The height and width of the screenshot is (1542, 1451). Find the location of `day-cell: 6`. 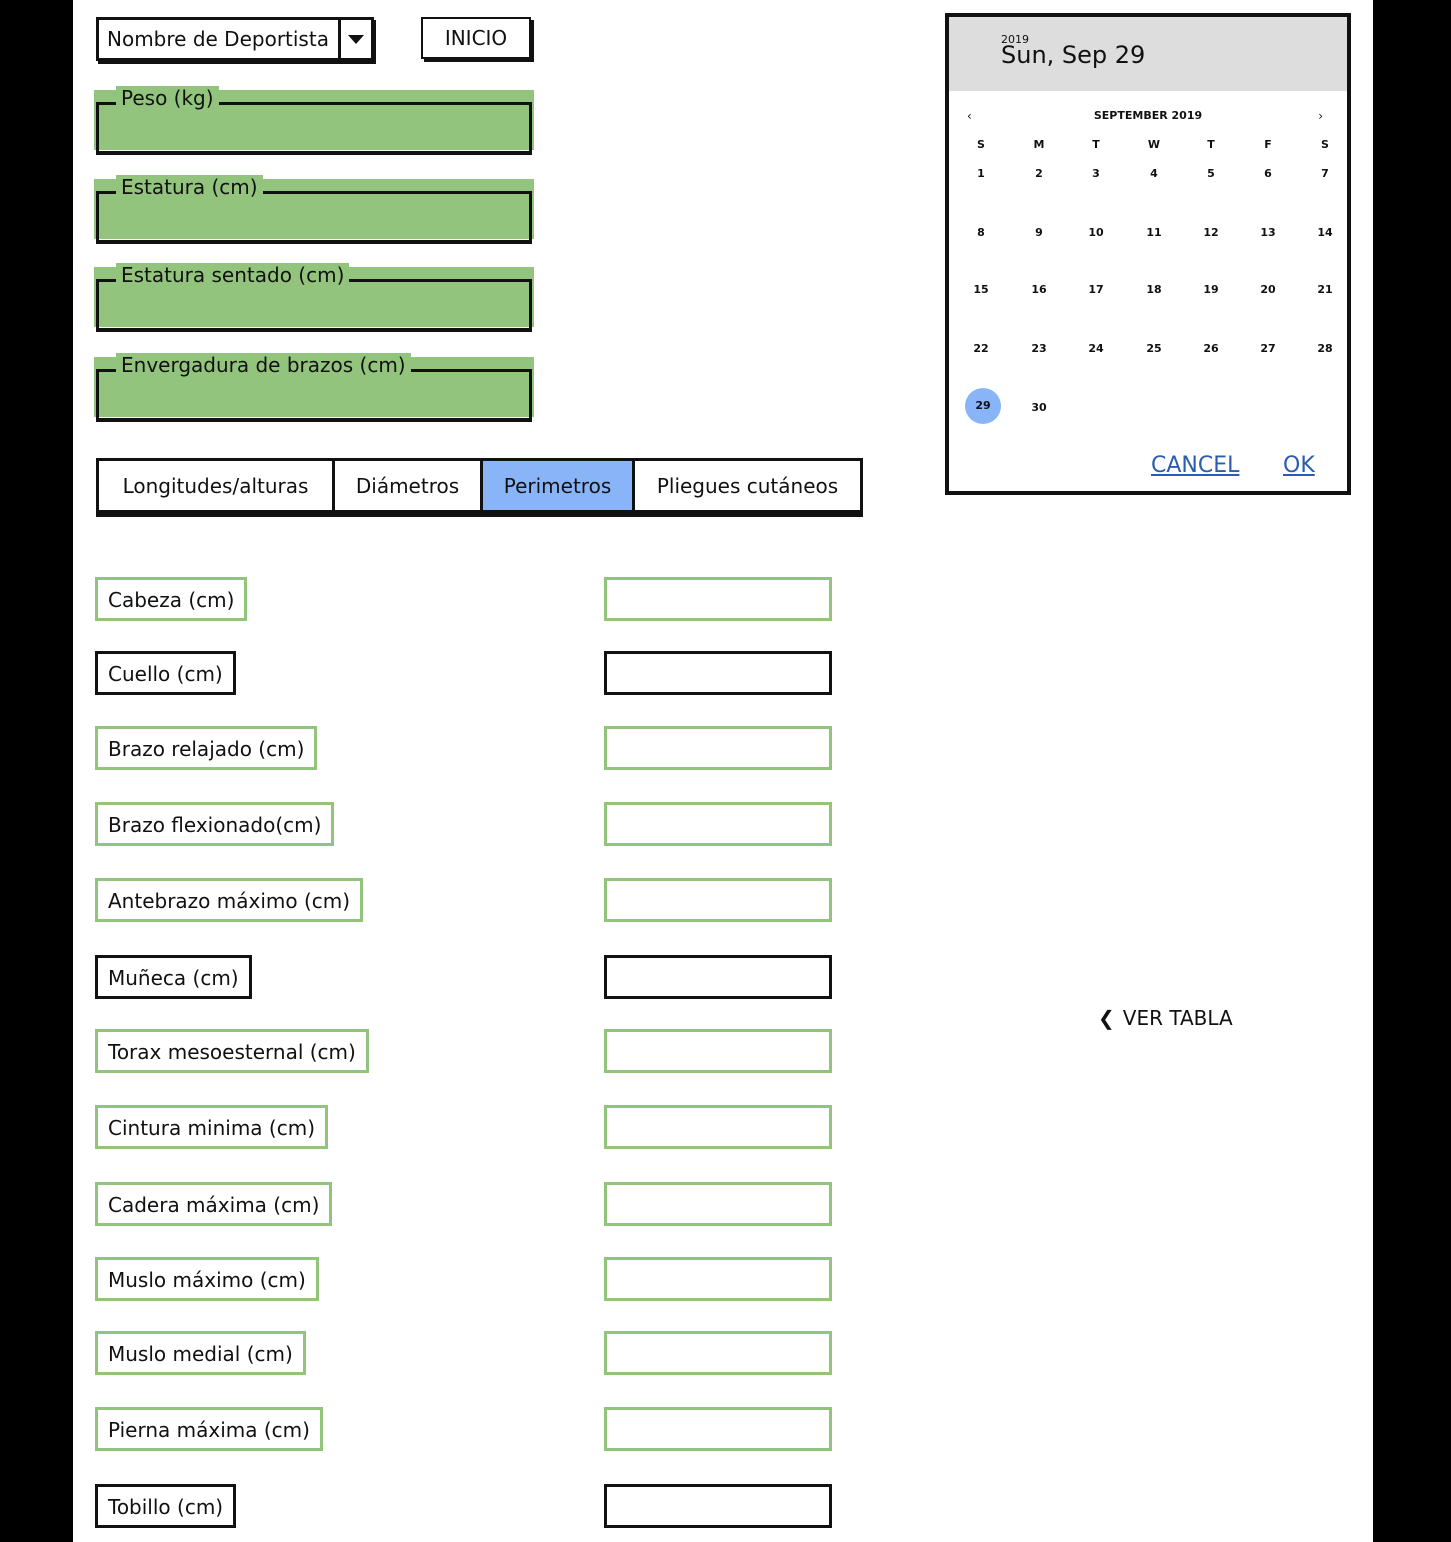

day-cell: 6 is located at coordinates (1268, 173).